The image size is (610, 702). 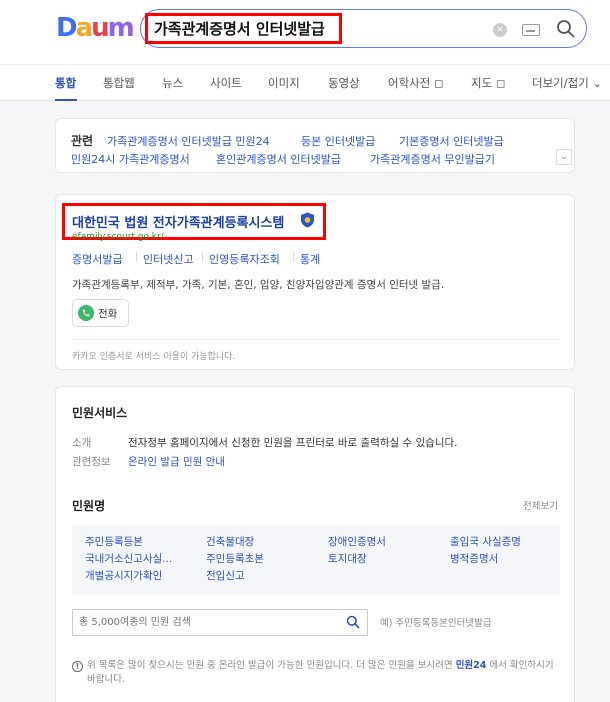 What do you see at coordinates (244, 259) in the screenshot?
I see `sublink-seal-lookup: 인영등록자조회` at bounding box center [244, 259].